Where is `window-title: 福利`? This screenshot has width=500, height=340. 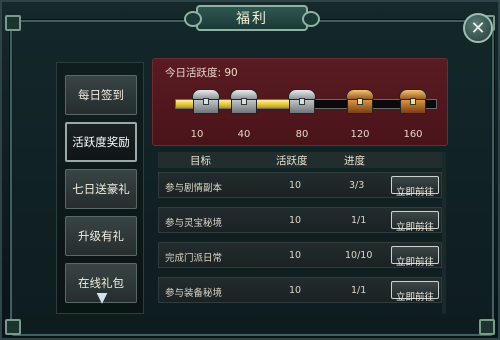
window-title: 福利 is located at coordinates (252, 19).